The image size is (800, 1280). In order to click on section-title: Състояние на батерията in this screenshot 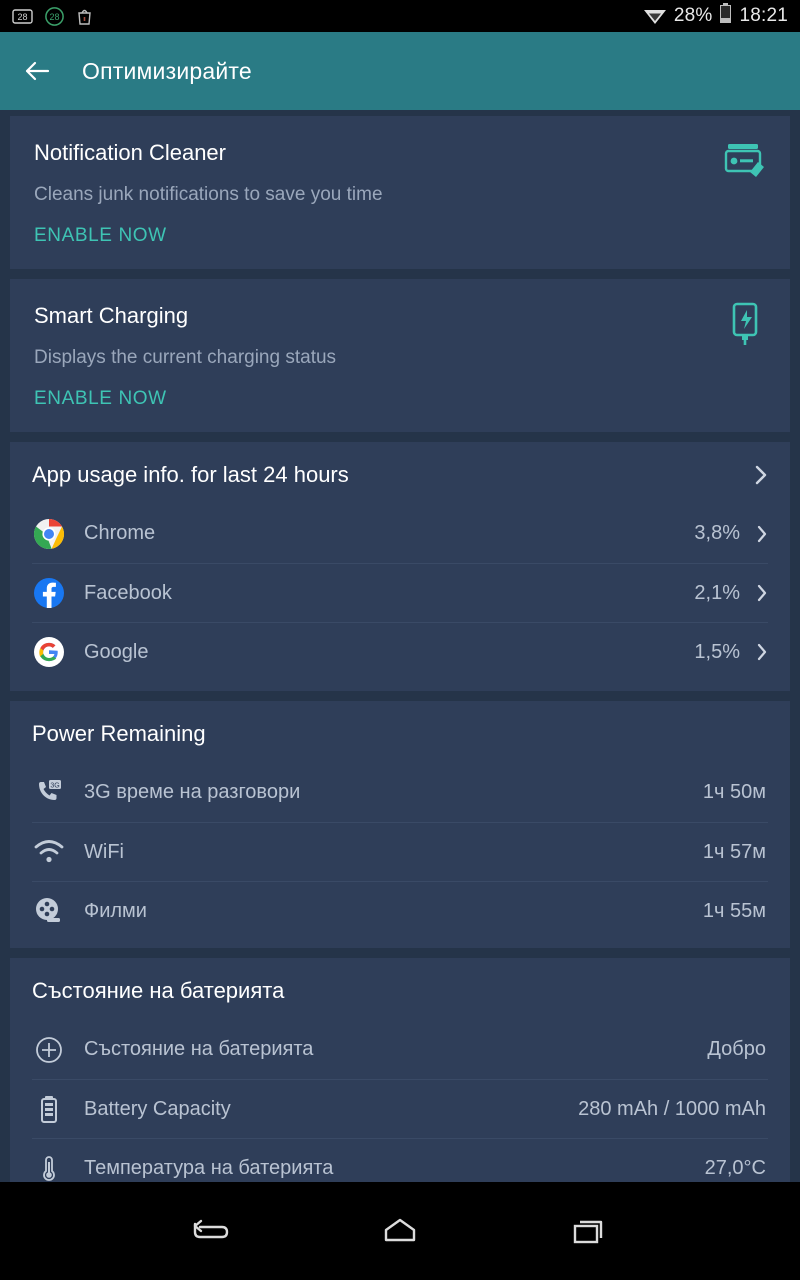, I will do `click(158, 990)`.